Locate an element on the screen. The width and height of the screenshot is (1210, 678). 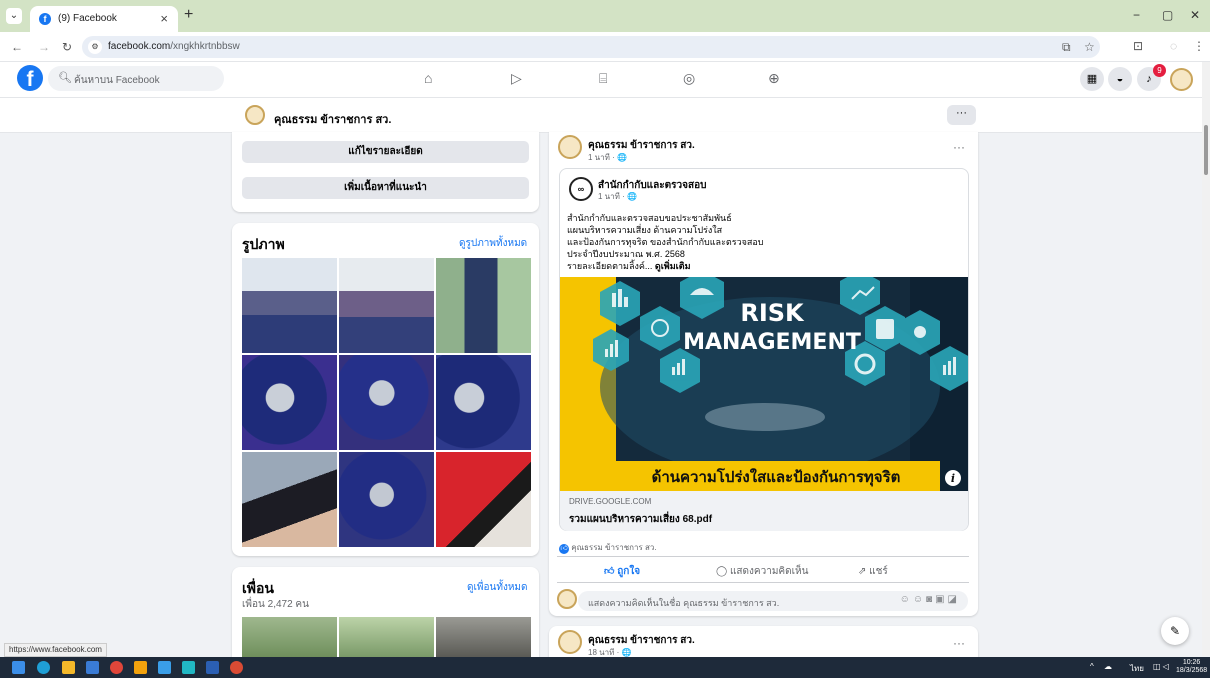
shared-timestamp: 1 นาที · 🌐 is located at coordinates (617, 196).